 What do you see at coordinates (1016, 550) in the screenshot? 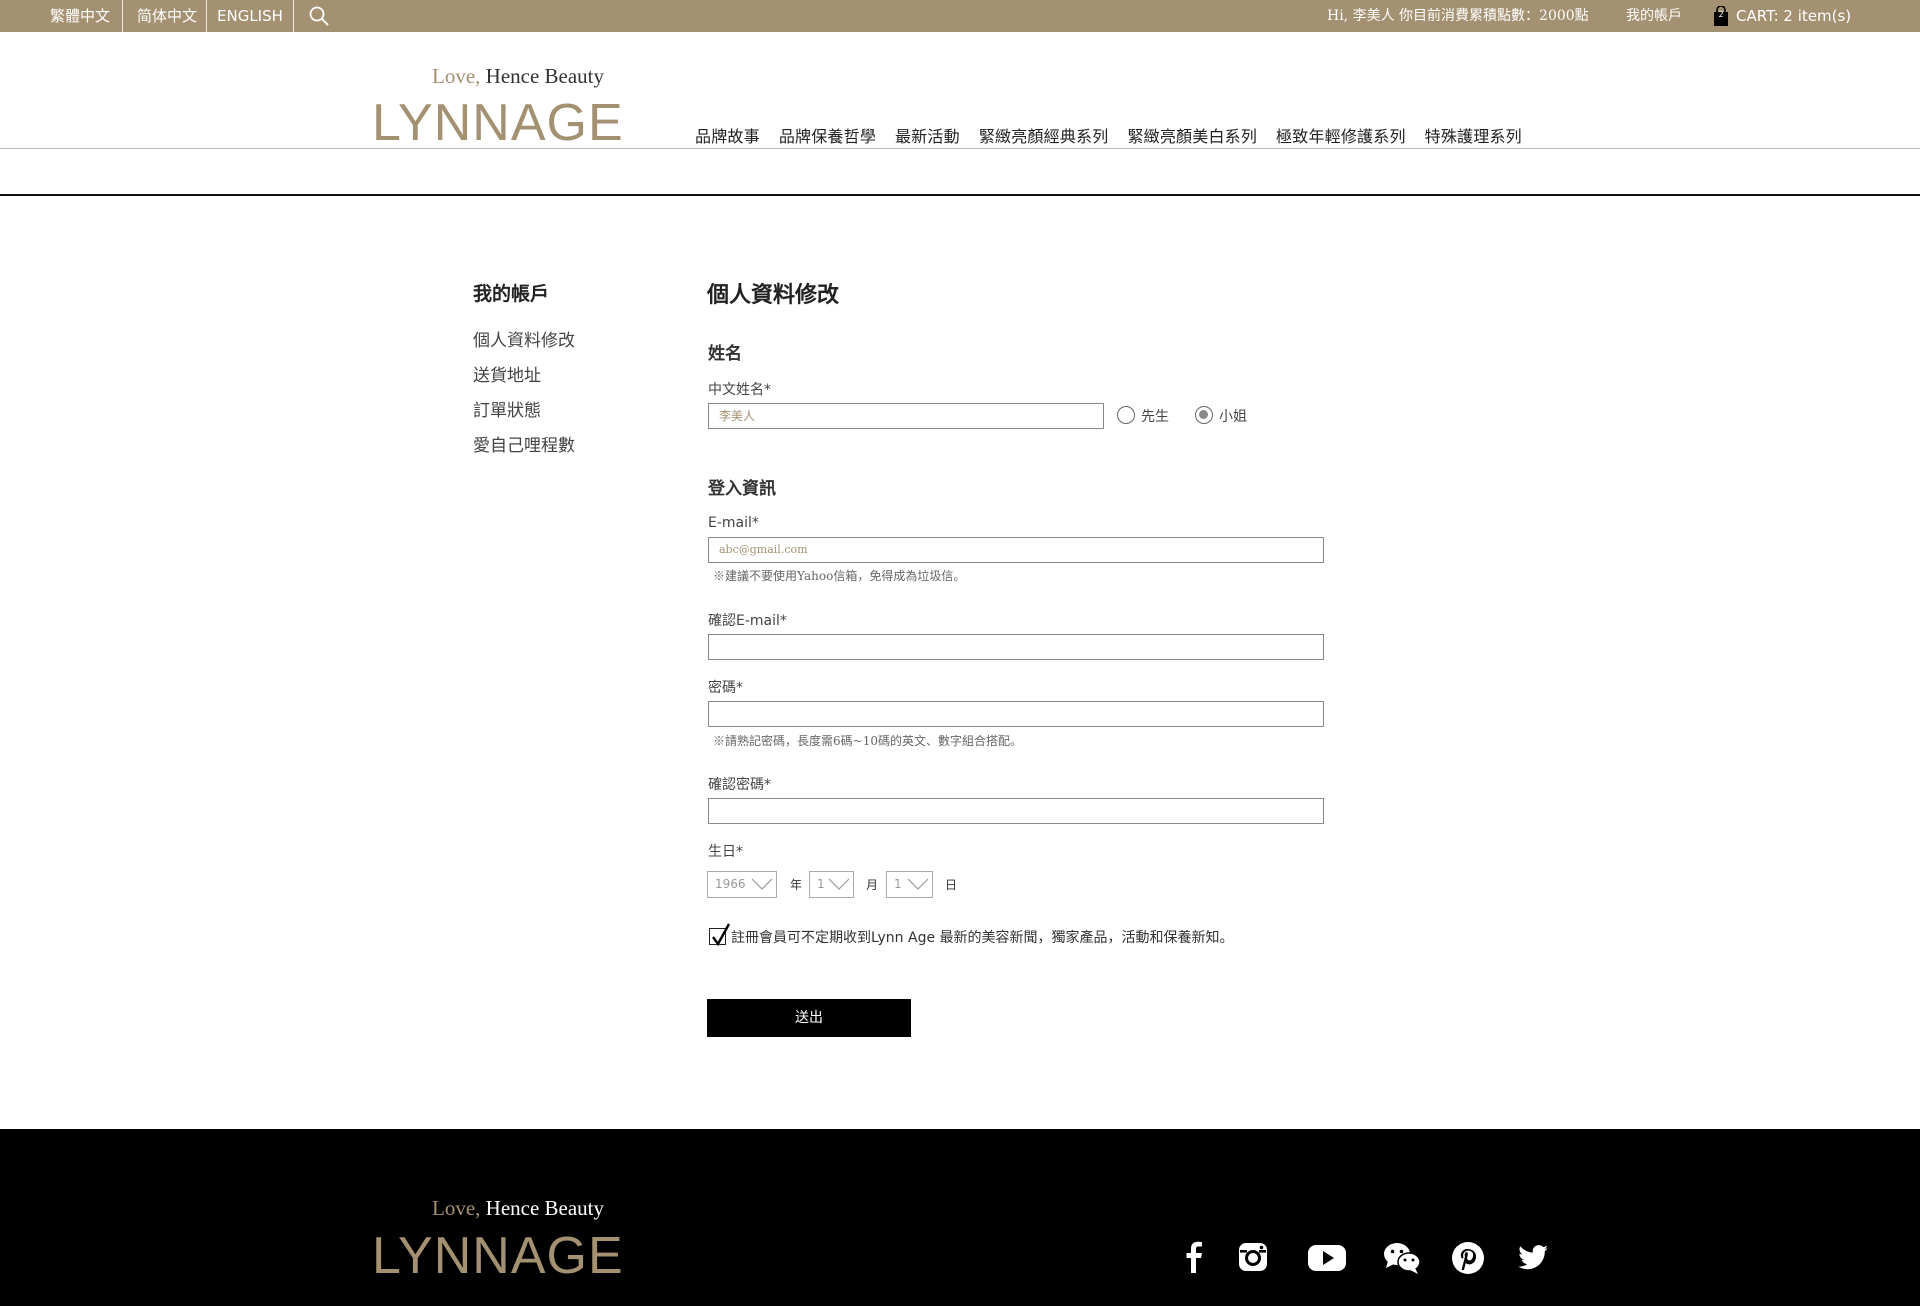
I see `email-input: abc@gmail.com` at bounding box center [1016, 550].